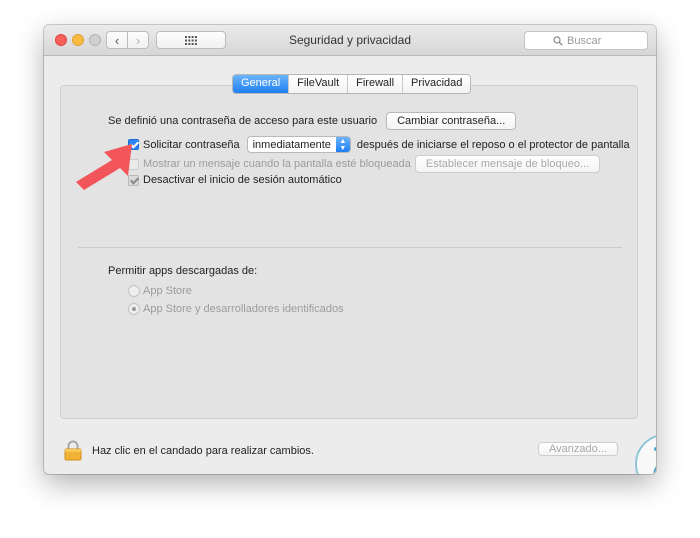 The image size is (700, 538). What do you see at coordinates (319, 84) in the screenshot?
I see `tab-filevault: FileVault` at bounding box center [319, 84].